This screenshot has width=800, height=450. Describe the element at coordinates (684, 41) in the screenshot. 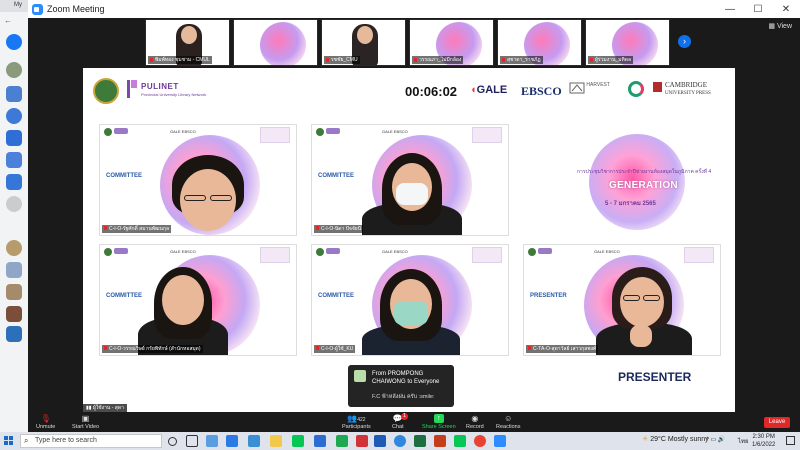

I see `next-page-arrow-icon: ›` at that location.